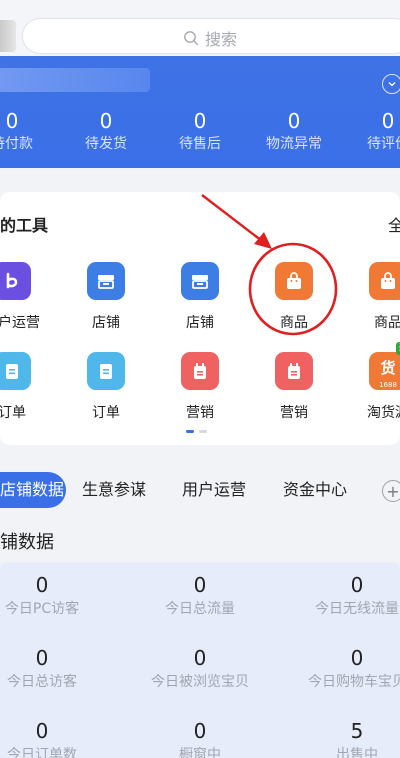 The height and width of the screenshot is (758, 400). Describe the element at coordinates (388, 385) in the screenshot. I see `tool-sub-label: 1688` at that location.